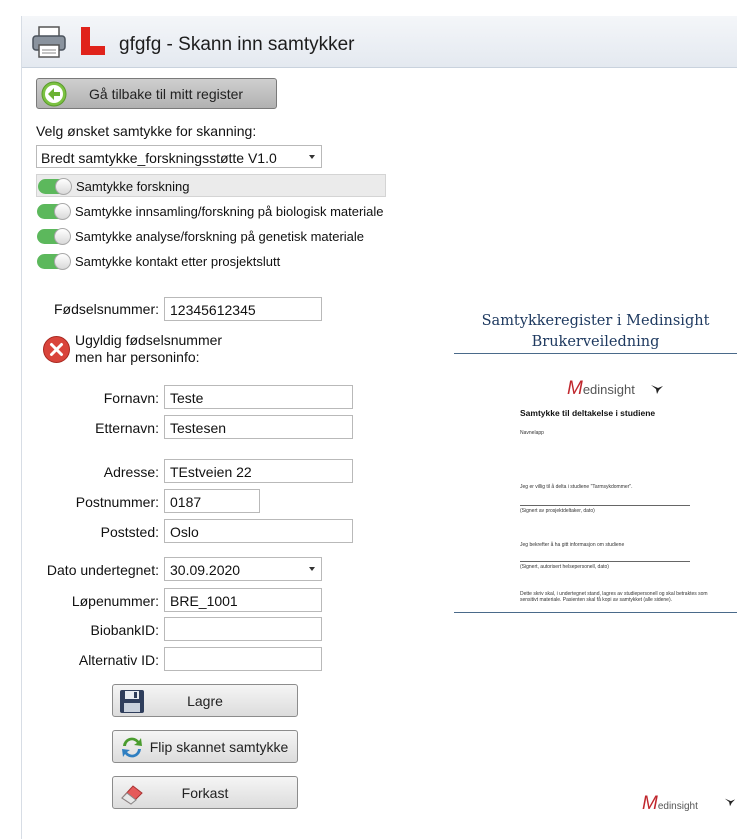  I want to click on error-message-line1: Ugyldig fødselsnummer, so click(149, 340).